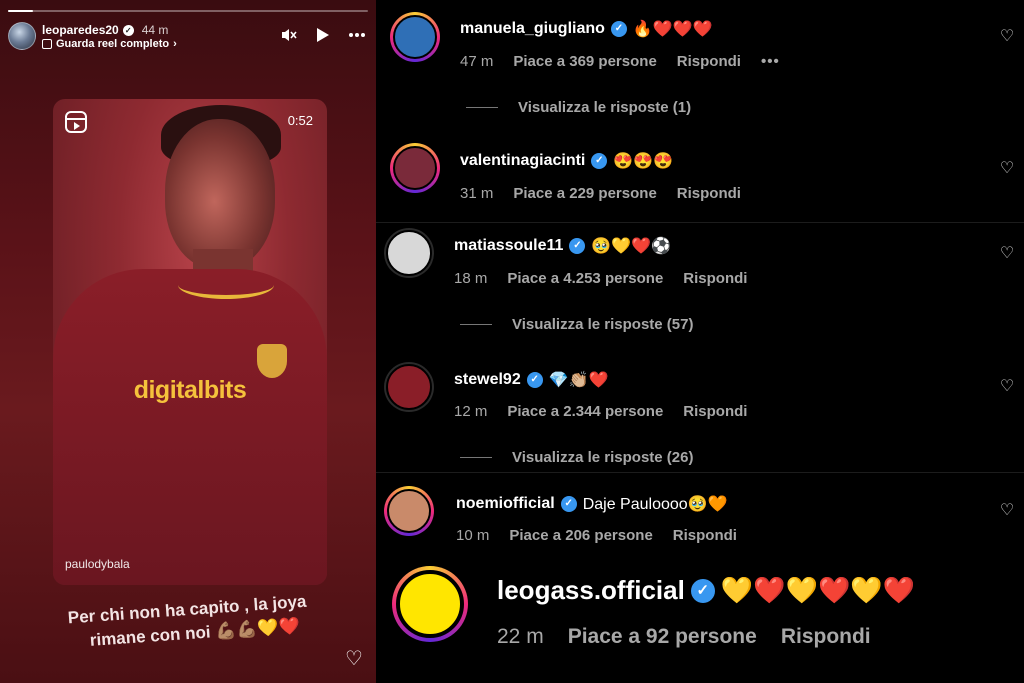  Describe the element at coordinates (584, 193) in the screenshot. I see `comment-likes: Piace a 229 persone` at that location.